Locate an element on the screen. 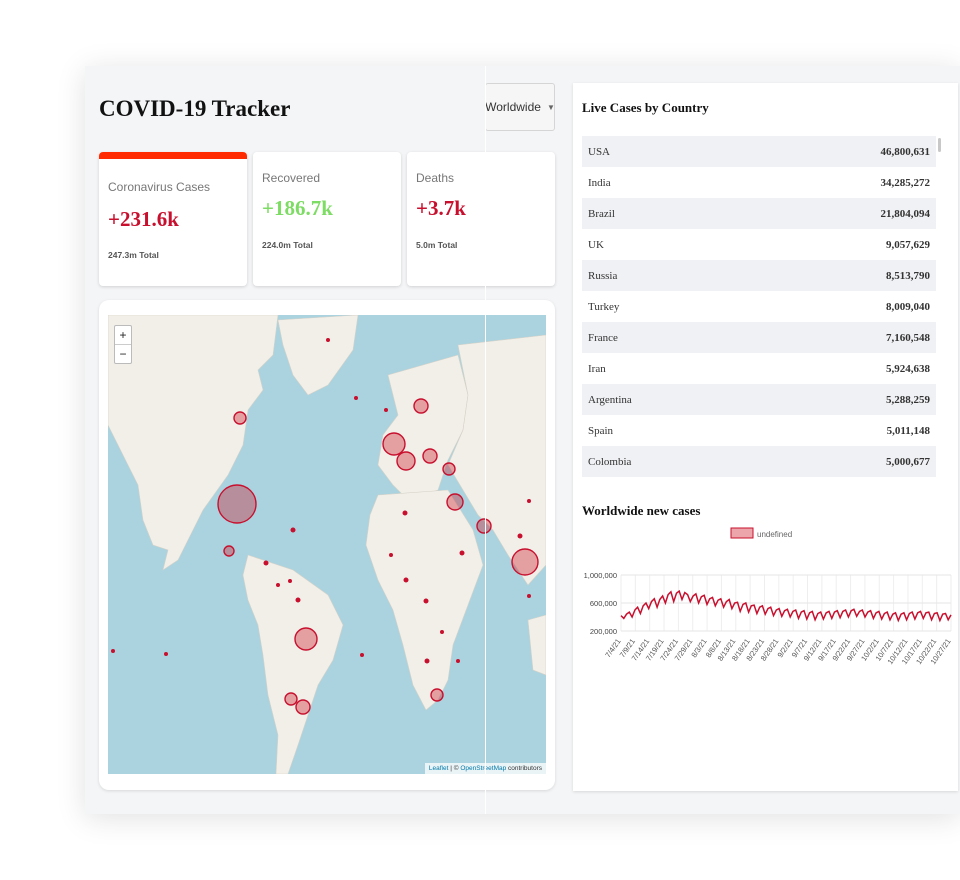 The width and height of the screenshot is (960, 880). deaths-card-label: Deaths is located at coordinates (435, 178).